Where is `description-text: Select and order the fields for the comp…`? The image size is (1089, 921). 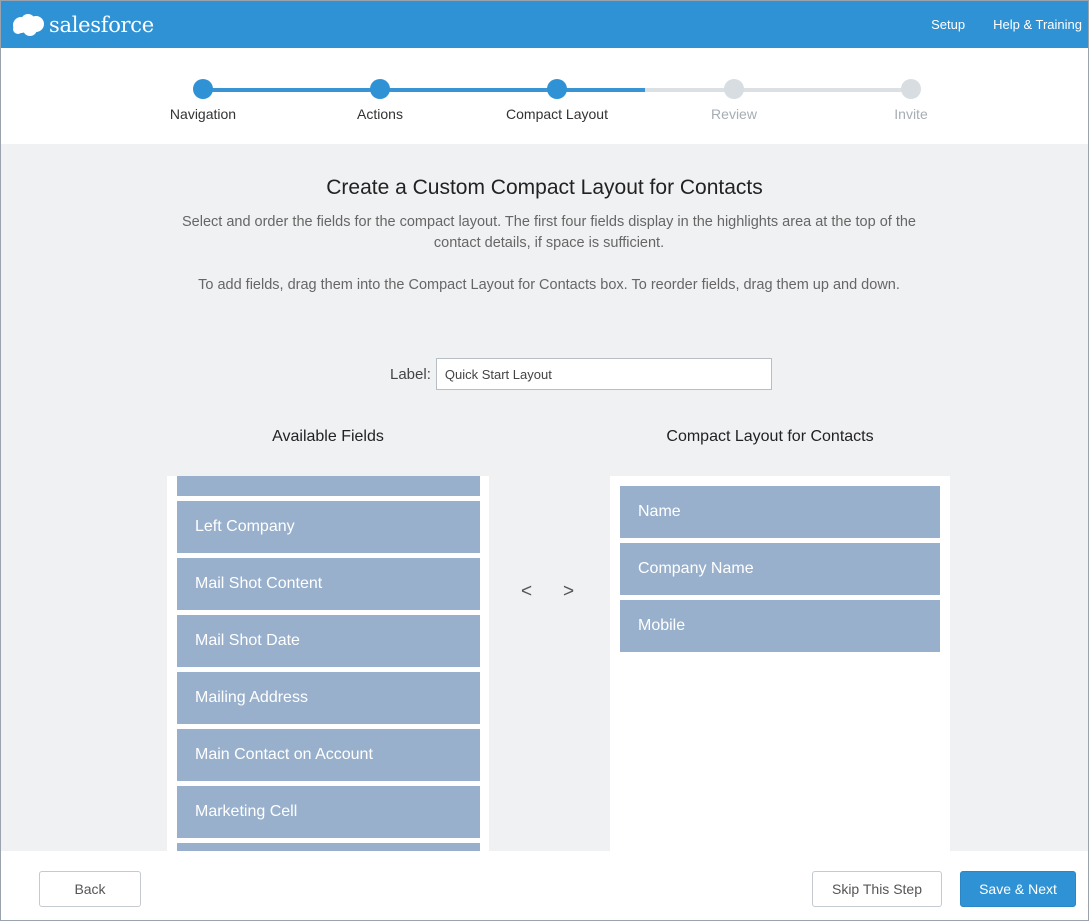
description-text: Select and order the fields for the comp… is located at coordinates (548, 232).